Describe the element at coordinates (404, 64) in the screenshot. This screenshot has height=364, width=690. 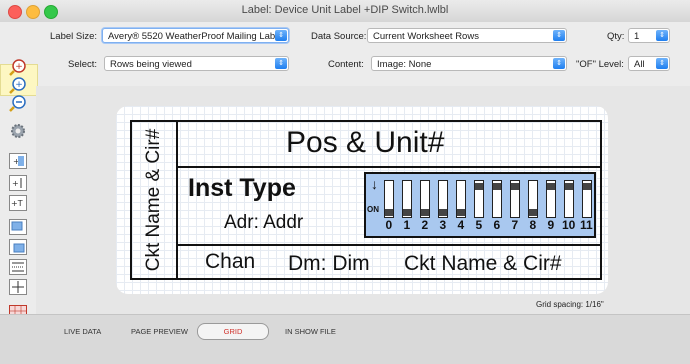
I see `content-value: Image: None` at that location.